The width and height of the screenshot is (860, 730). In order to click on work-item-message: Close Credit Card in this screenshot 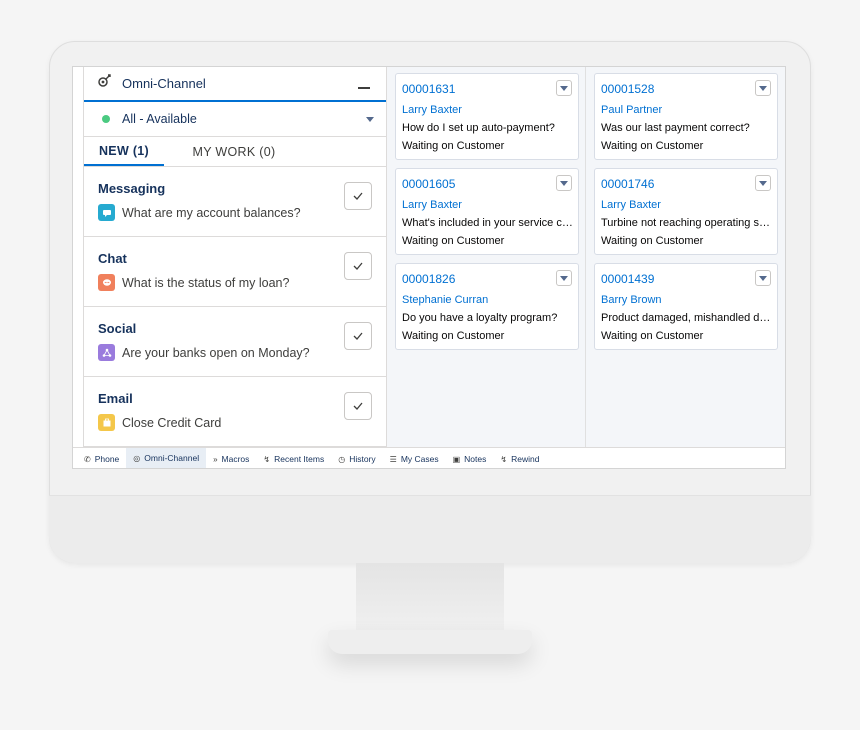, I will do `click(172, 422)`.